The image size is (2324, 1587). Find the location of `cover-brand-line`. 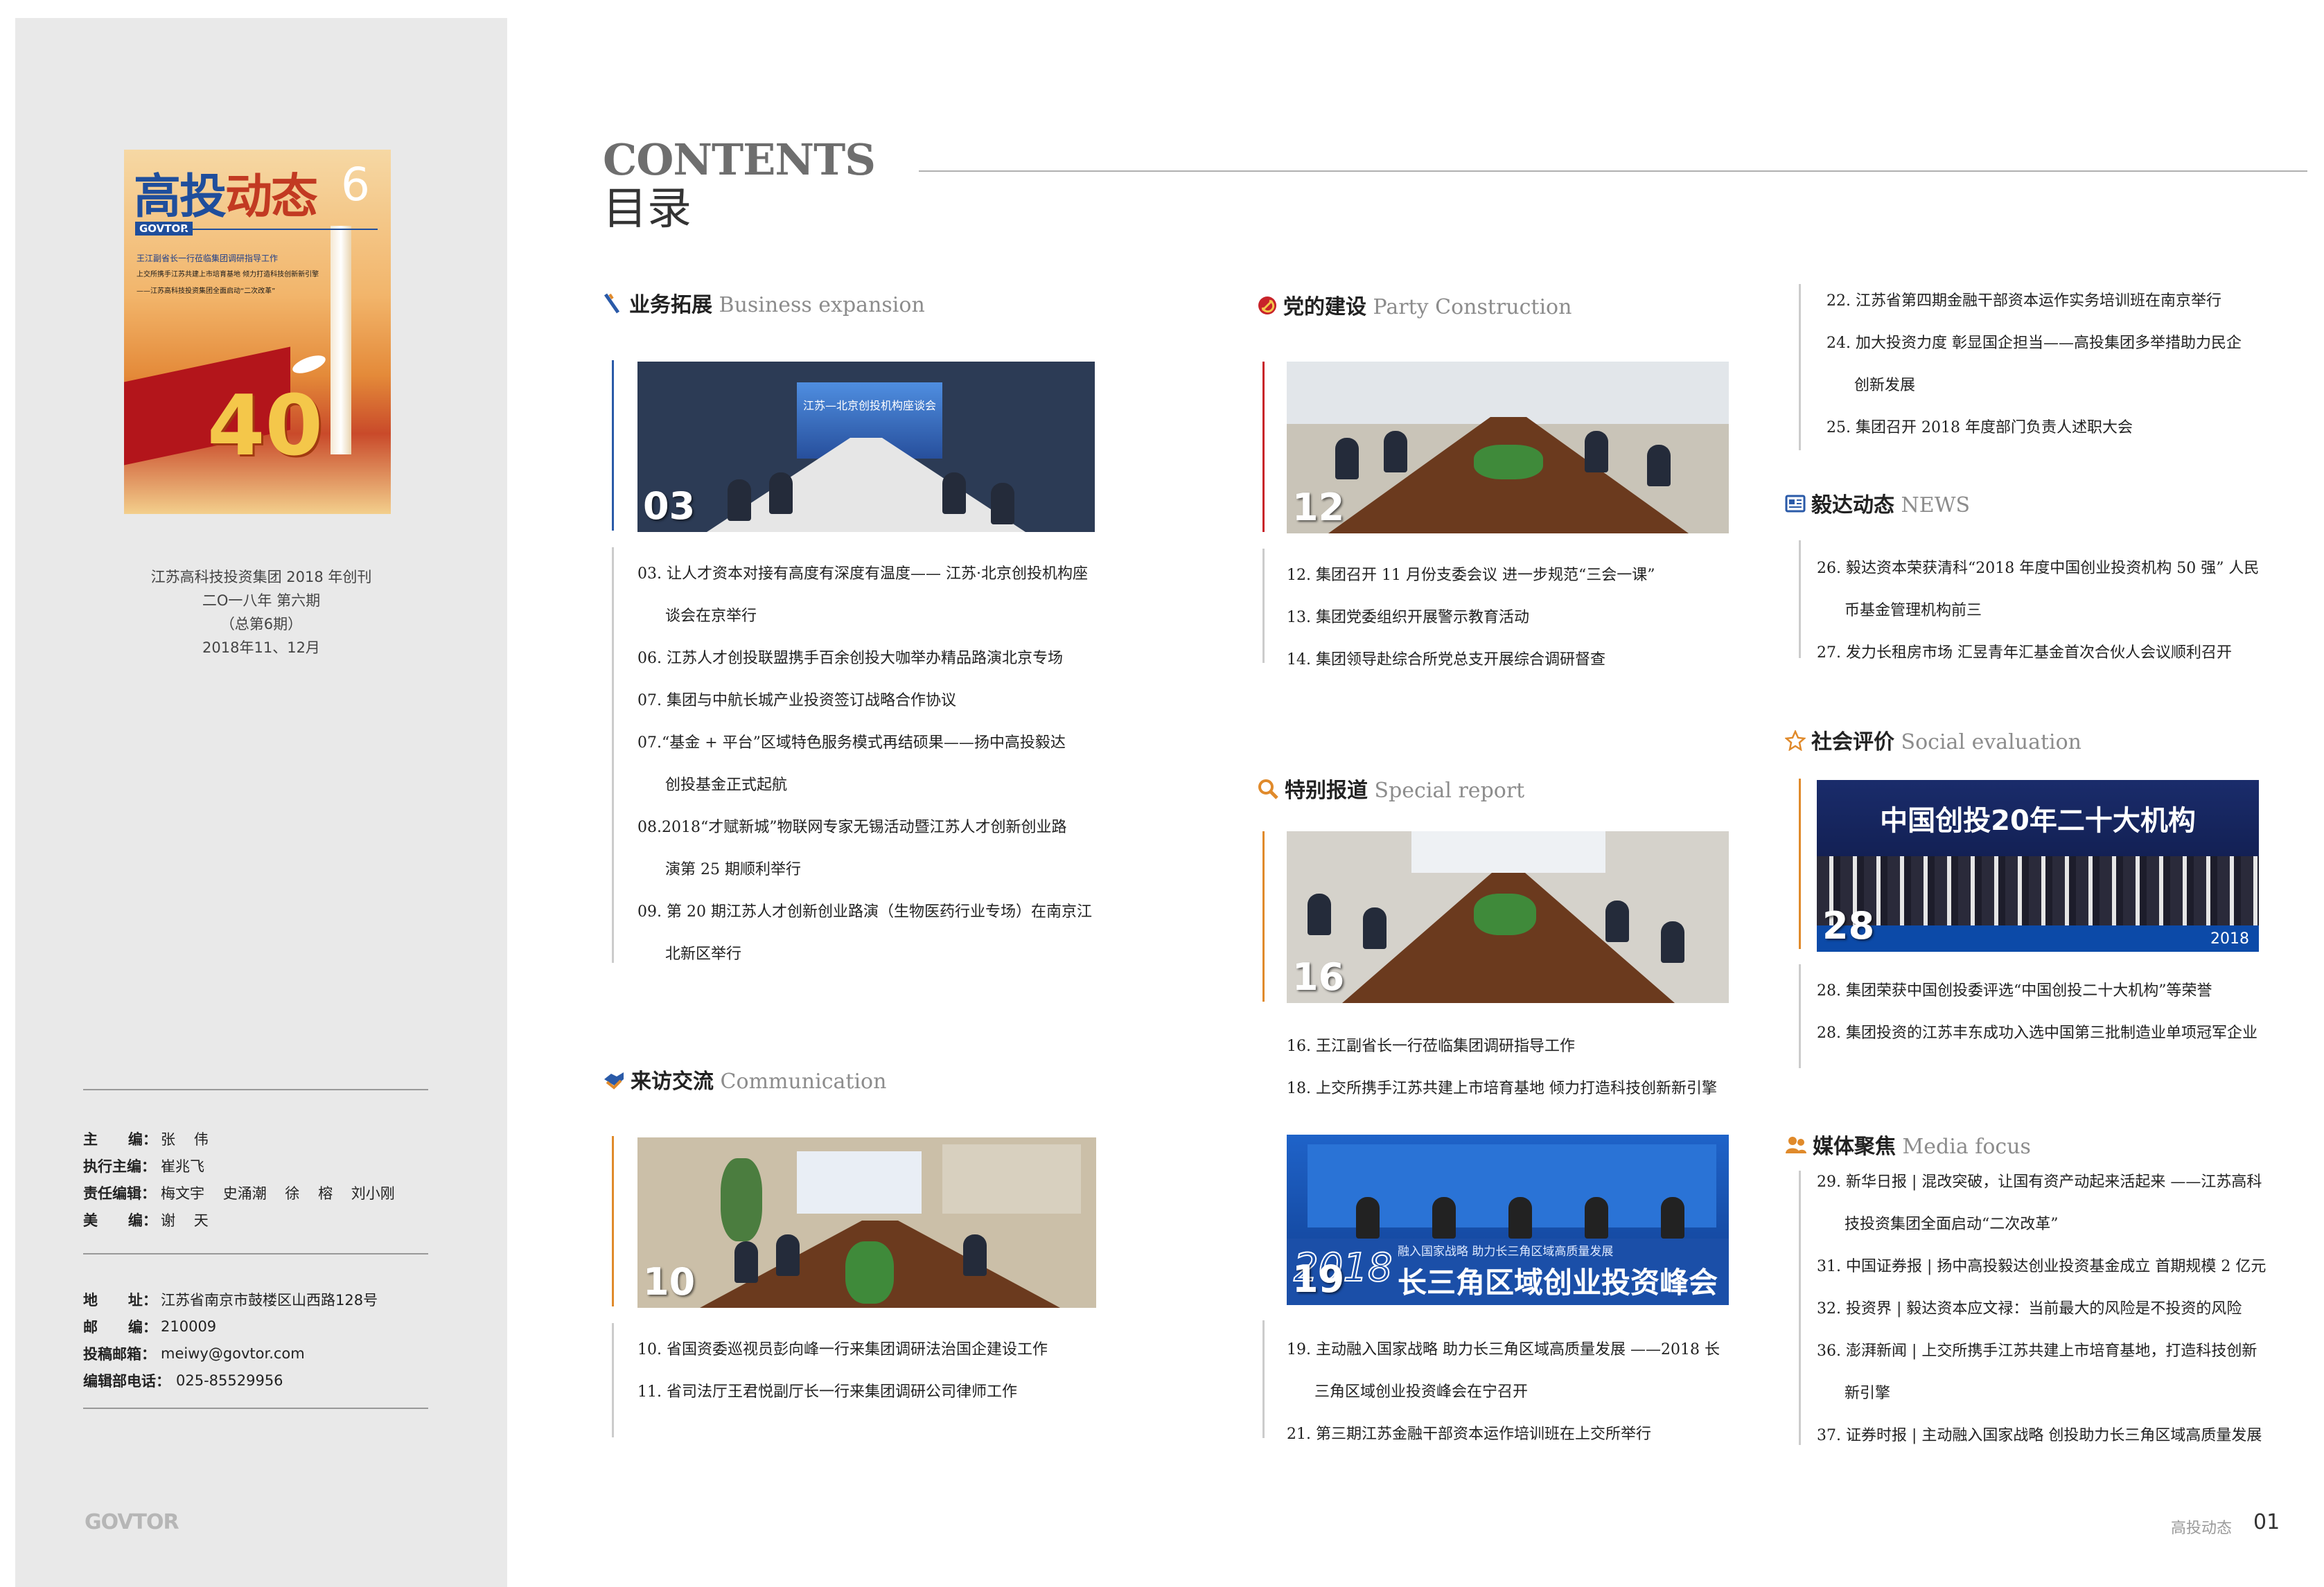

cover-brand-line is located at coordinates (281, 229).